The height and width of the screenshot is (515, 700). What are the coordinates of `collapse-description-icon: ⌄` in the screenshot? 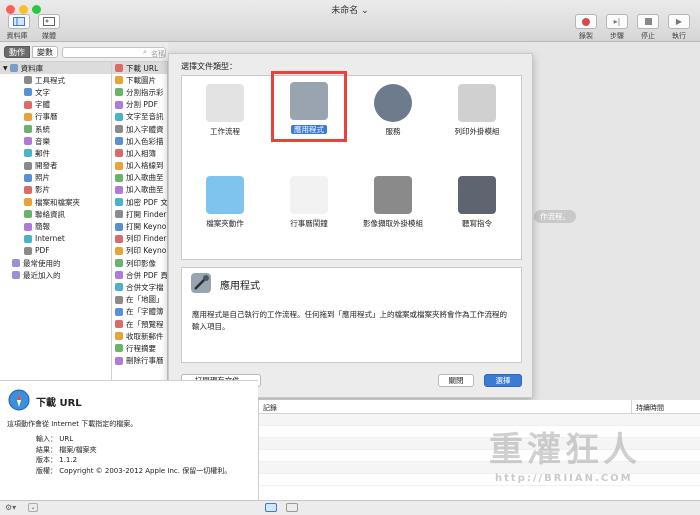 It's located at (33, 507).